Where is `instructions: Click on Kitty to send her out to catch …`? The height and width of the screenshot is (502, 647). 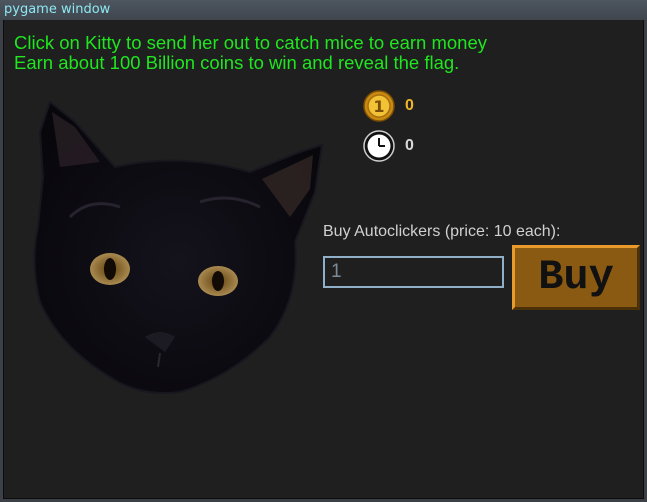 instructions: Click on Kitty to send her out to catch … is located at coordinates (250, 53).